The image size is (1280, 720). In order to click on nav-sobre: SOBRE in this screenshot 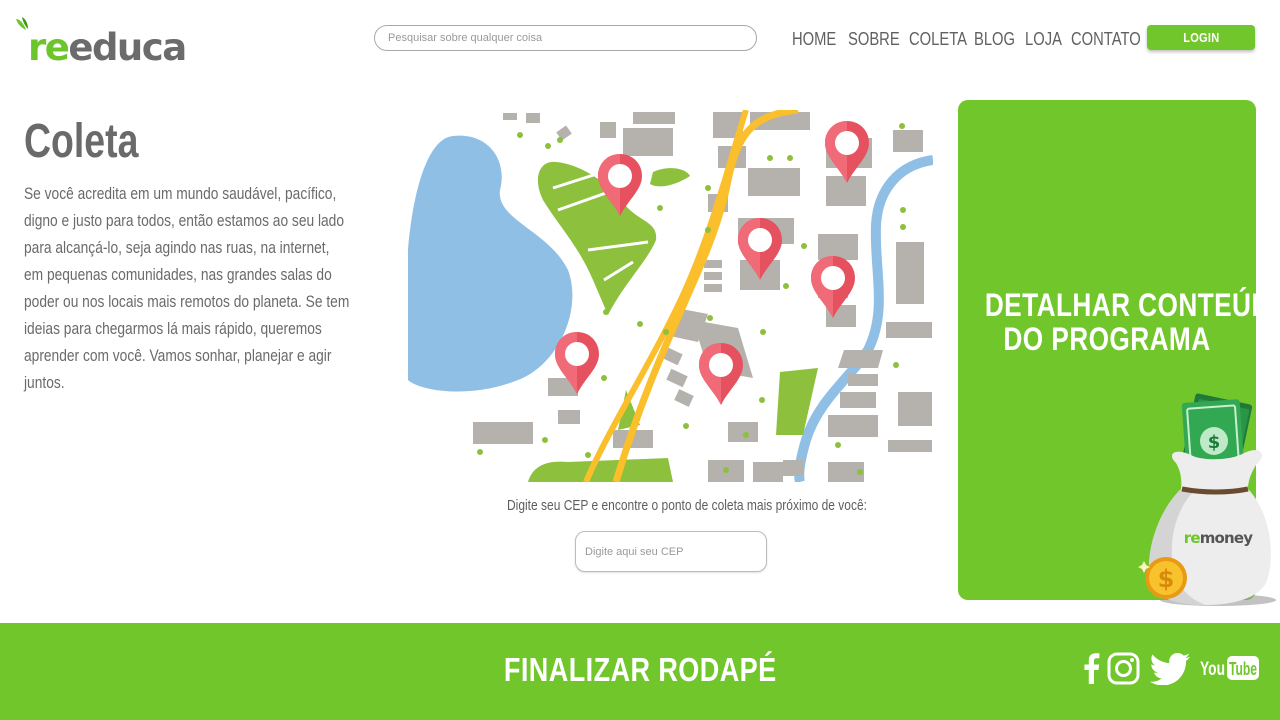, I will do `click(874, 39)`.